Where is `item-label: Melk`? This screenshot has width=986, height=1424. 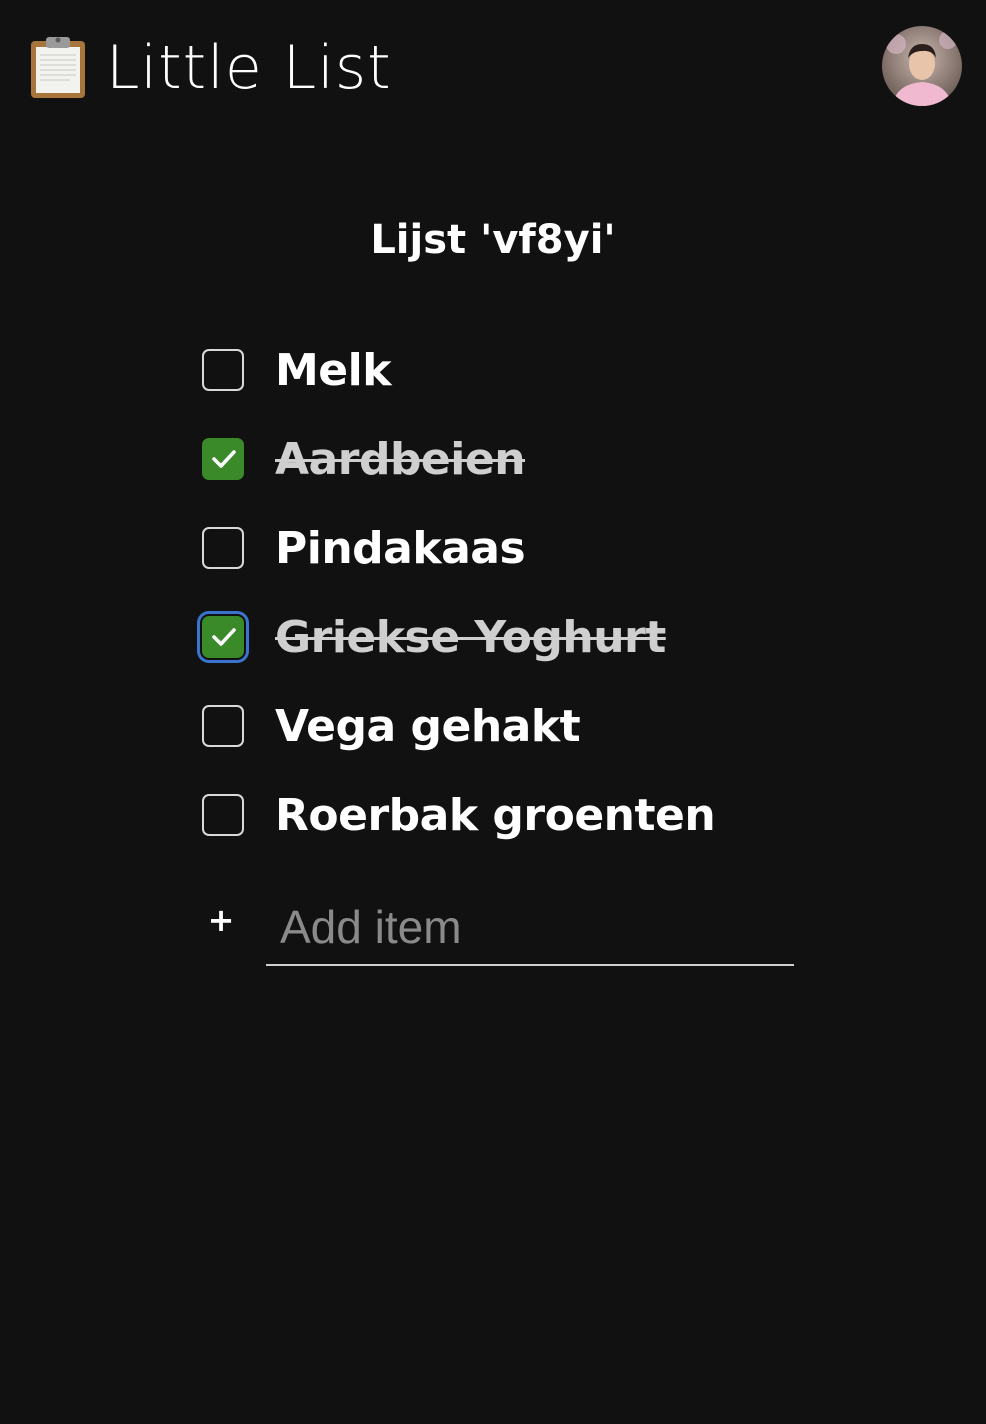 item-label: Melk is located at coordinates (333, 370).